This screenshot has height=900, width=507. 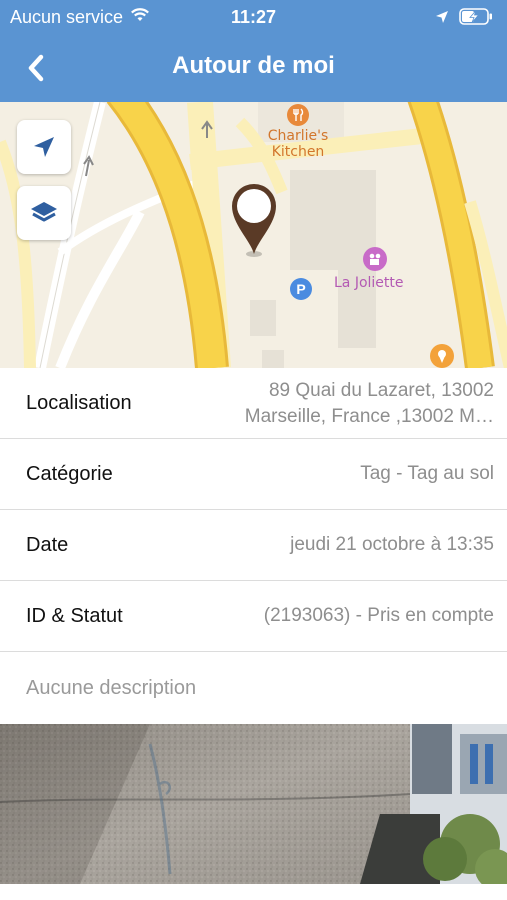 What do you see at coordinates (253, 616) in the screenshot?
I see `row-id-statut: ID & Statut (2193063) - Pris en compte` at bounding box center [253, 616].